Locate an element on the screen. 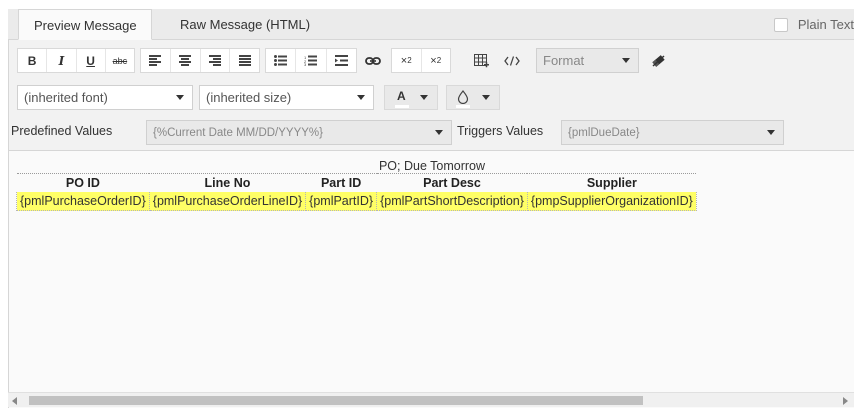  background-color-button is located at coordinates (473, 97).